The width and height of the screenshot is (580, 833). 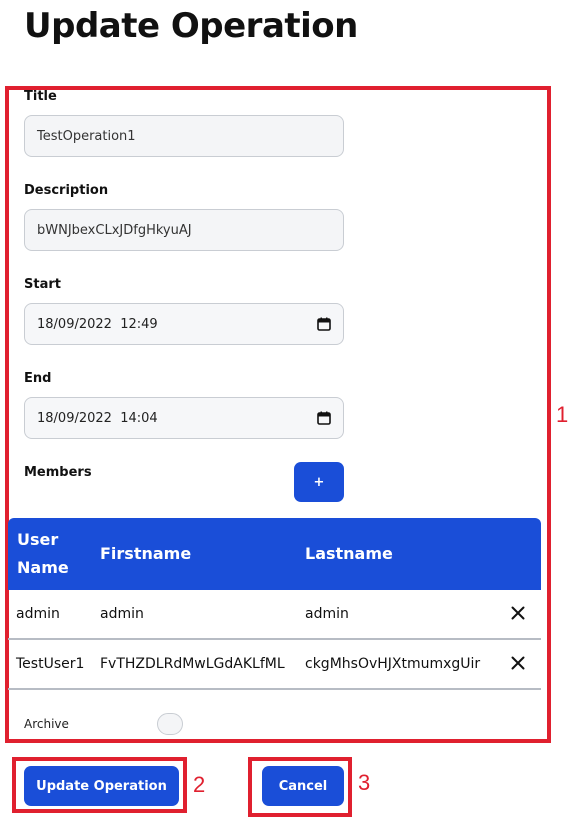 I want to click on description-input: bWNJbexCLxJDfgHkyuAJ, so click(x=184, y=230).